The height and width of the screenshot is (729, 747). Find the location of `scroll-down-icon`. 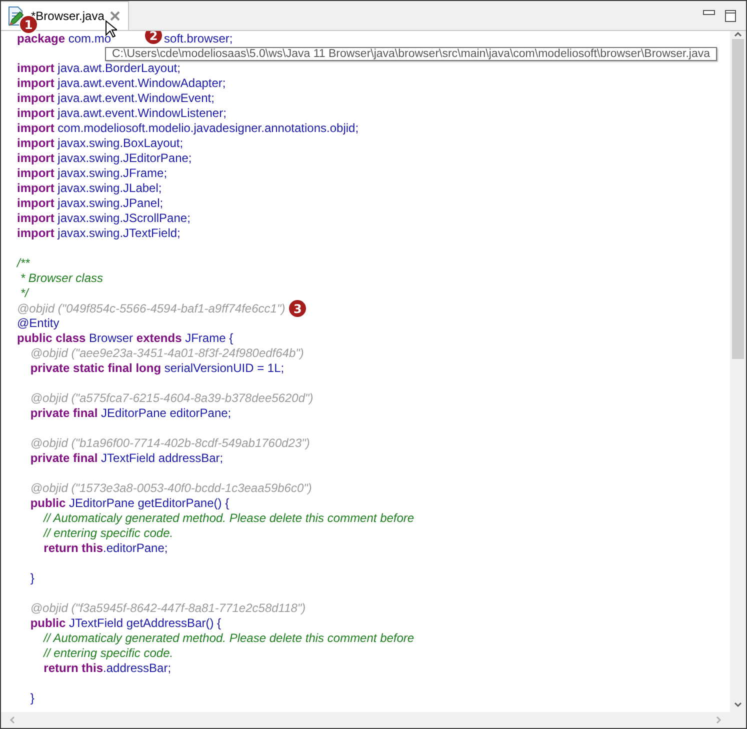

scroll-down-icon is located at coordinates (738, 705).